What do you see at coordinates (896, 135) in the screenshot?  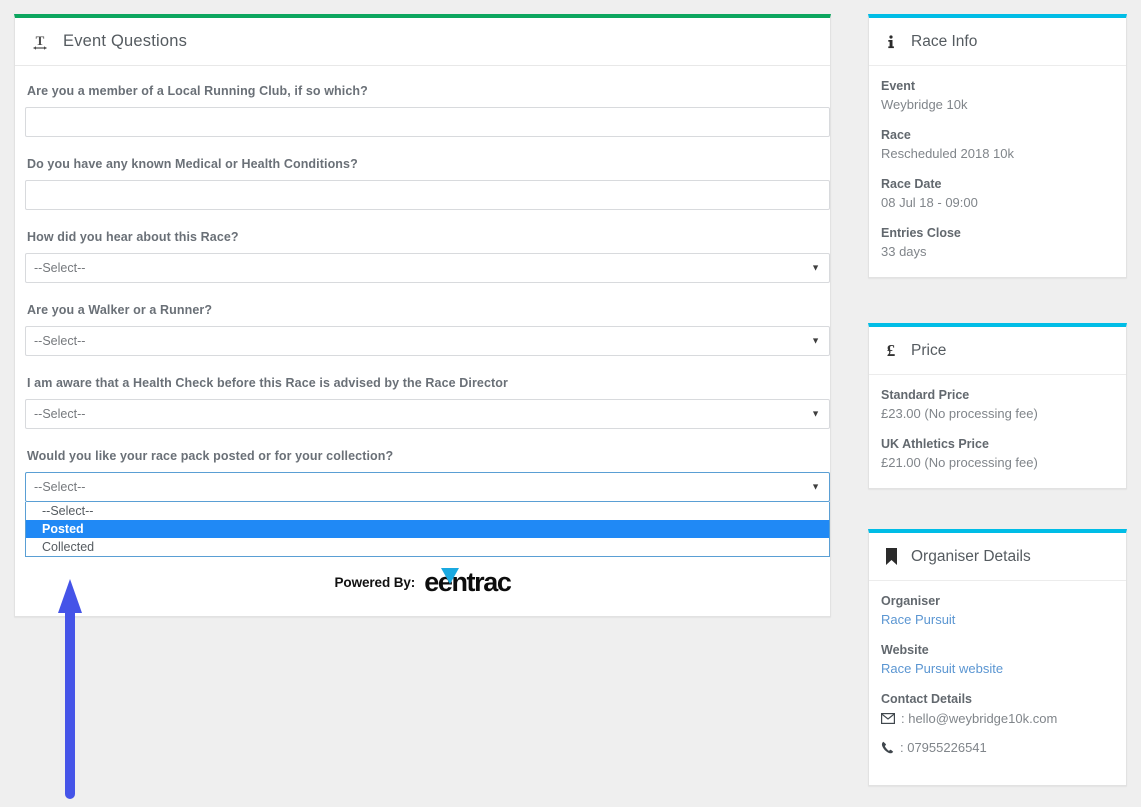 I see `row-label: Race` at bounding box center [896, 135].